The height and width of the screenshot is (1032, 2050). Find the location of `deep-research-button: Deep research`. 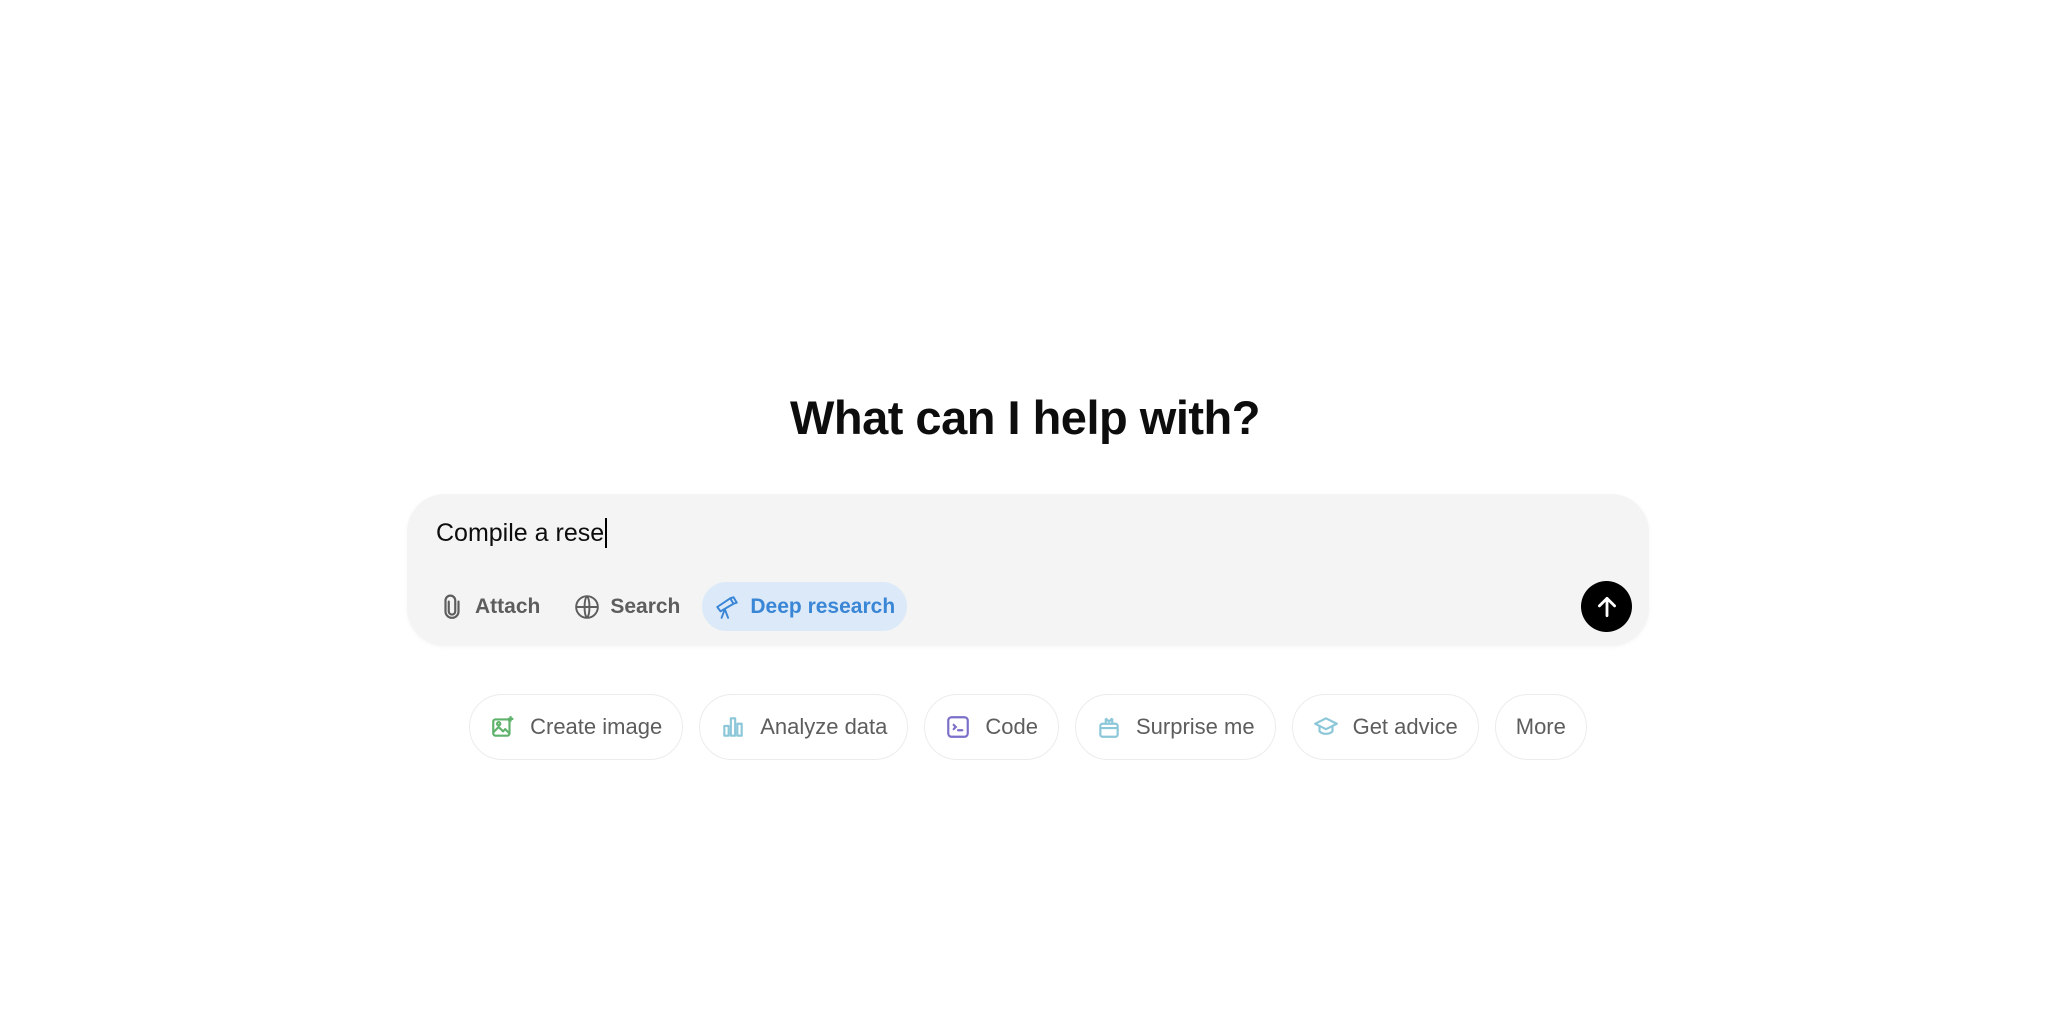

deep-research-button: Deep research is located at coordinates (805, 606).